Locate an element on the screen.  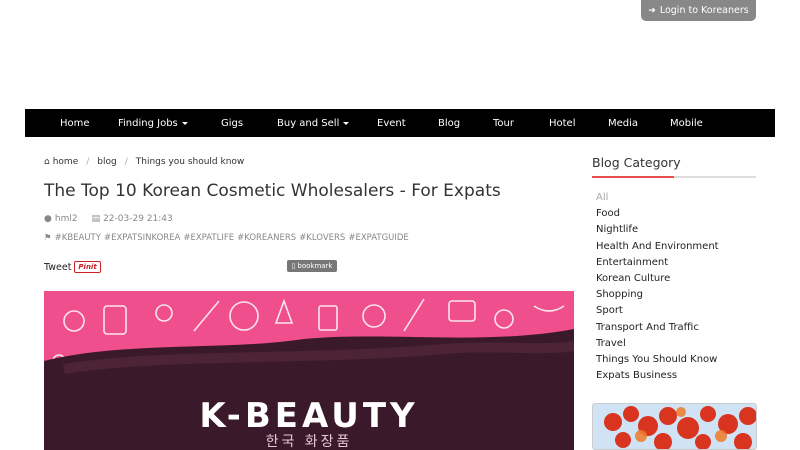
user-icon: ● is located at coordinates (48, 219).